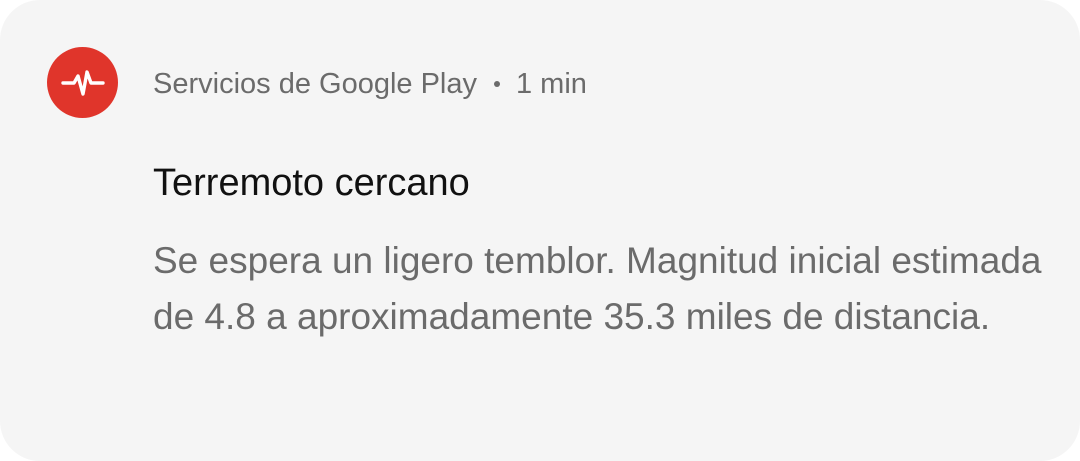 The height and width of the screenshot is (461, 1080). What do you see at coordinates (315, 83) in the screenshot?
I see `app-name: Servicios de Google Play` at bounding box center [315, 83].